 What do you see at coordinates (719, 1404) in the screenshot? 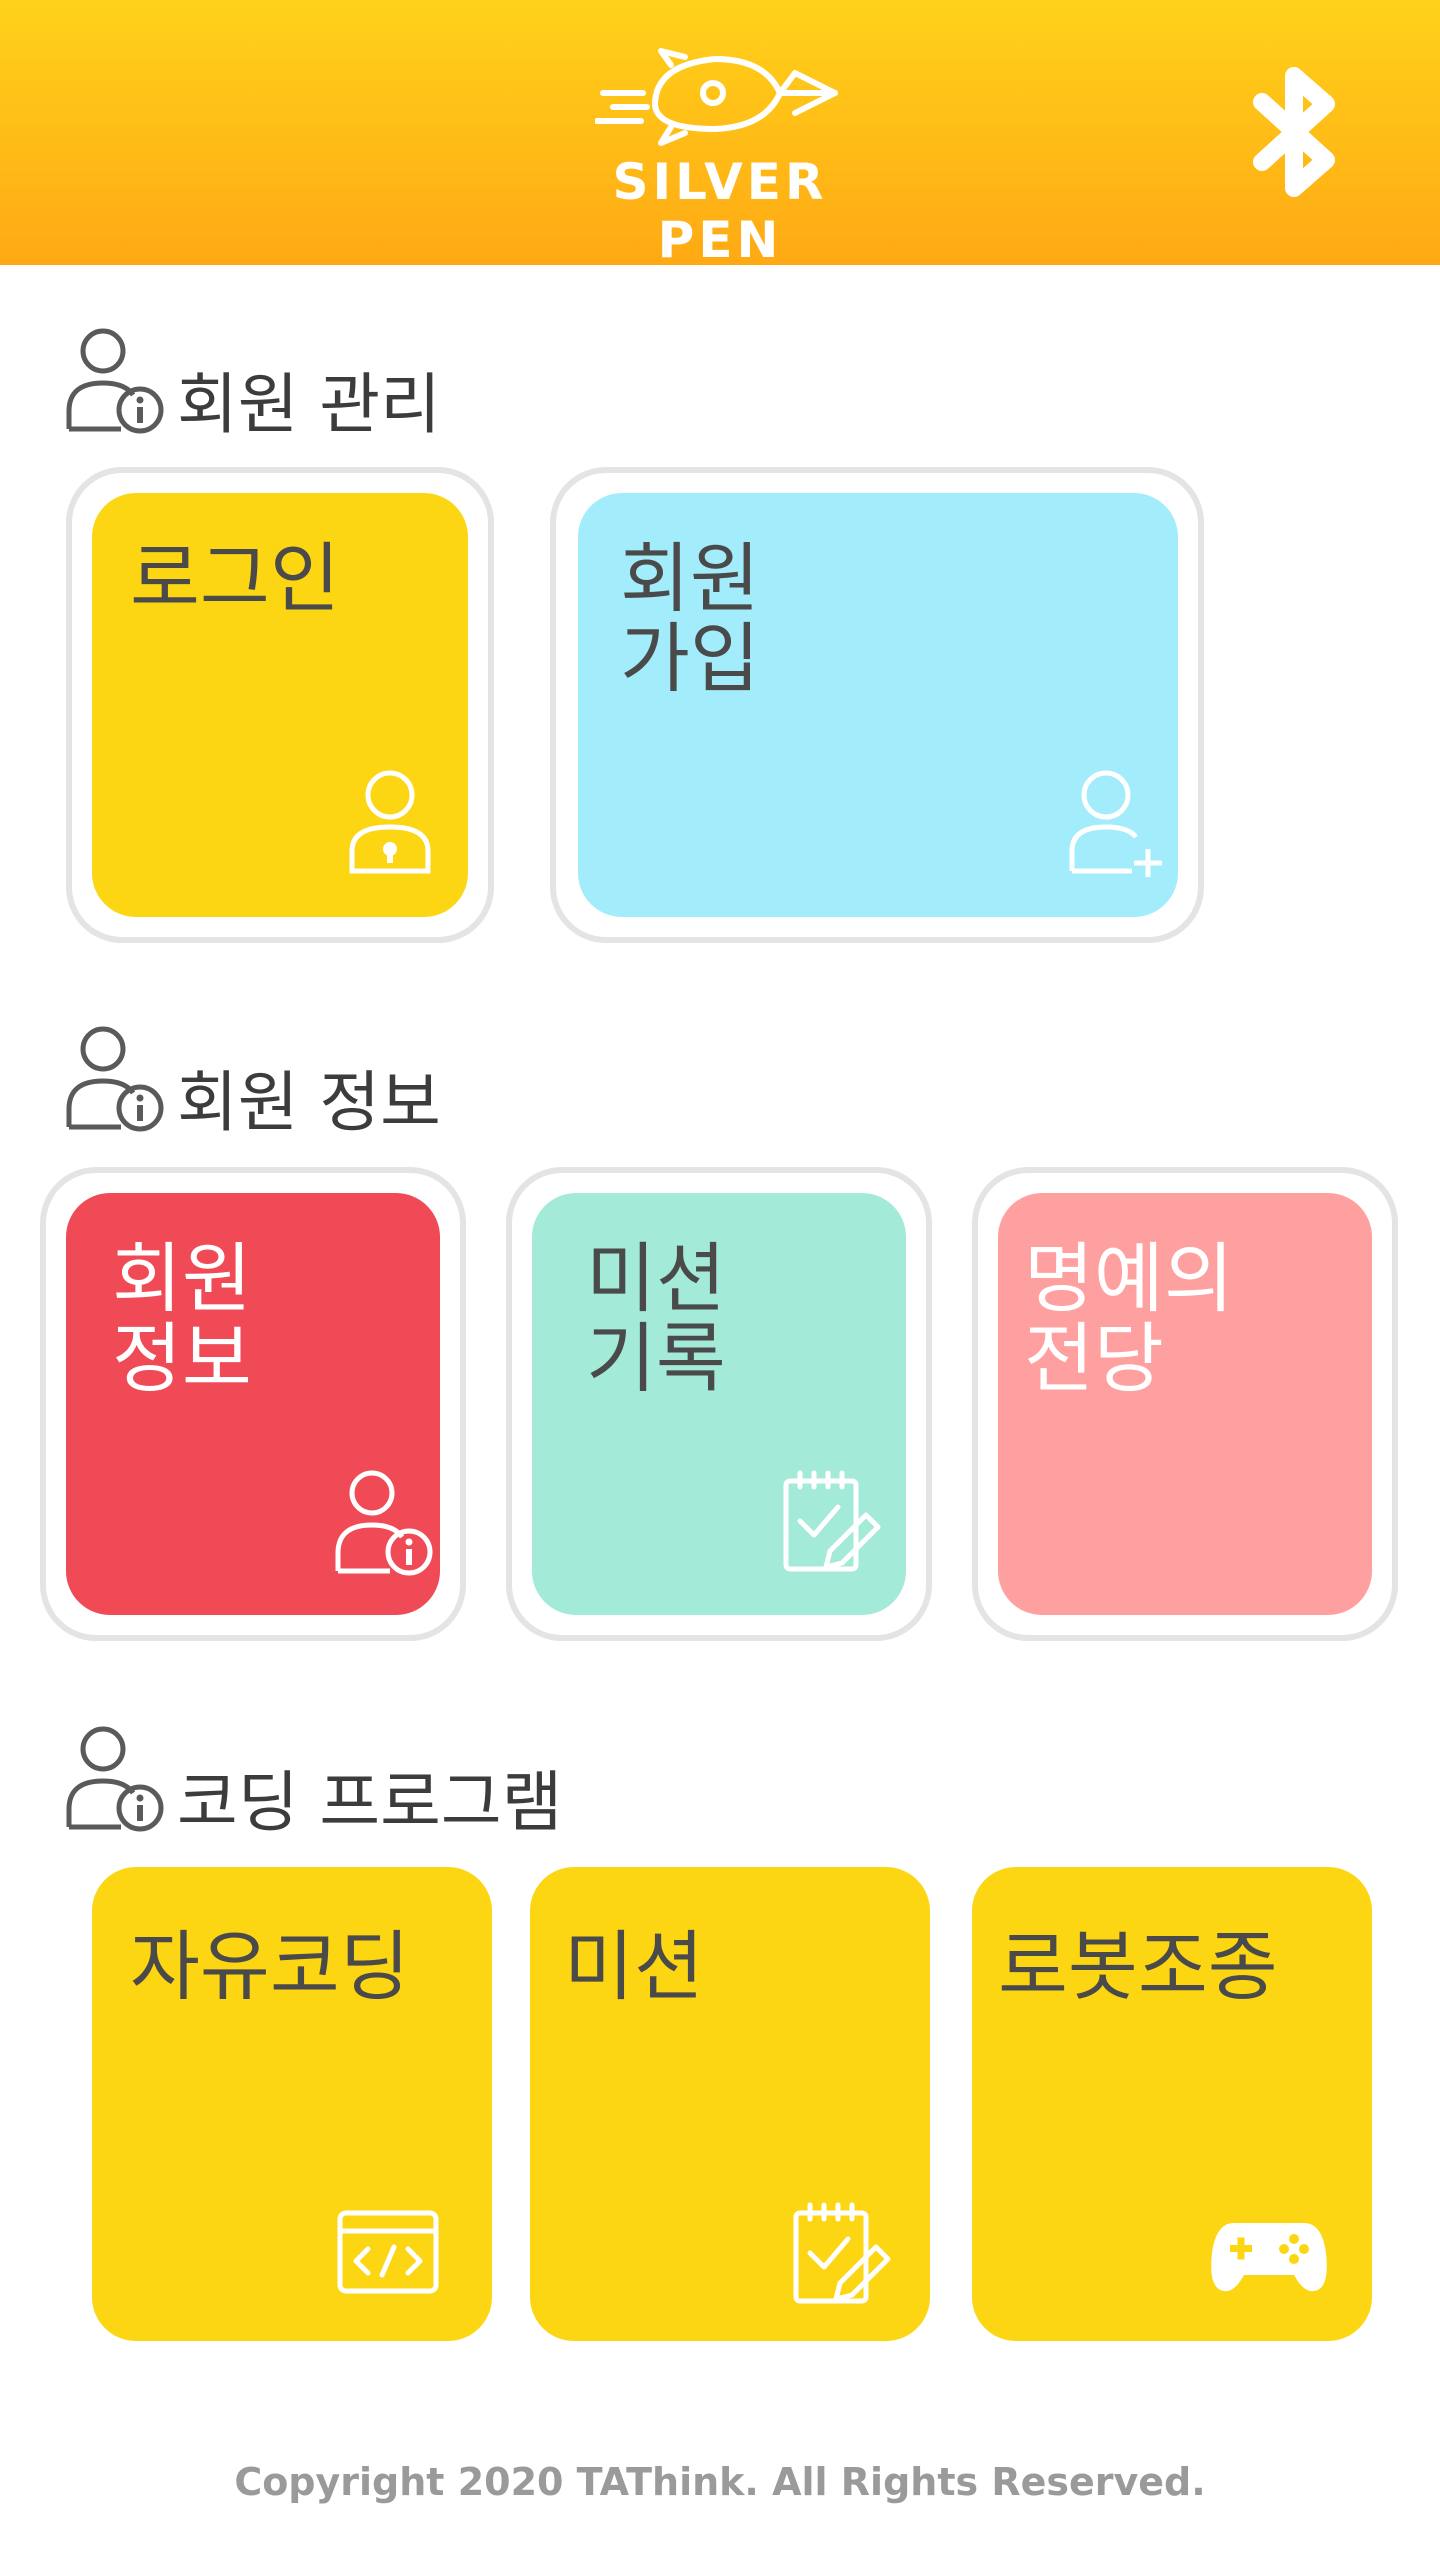
I see `mission-record-tile: 미션 기록` at bounding box center [719, 1404].